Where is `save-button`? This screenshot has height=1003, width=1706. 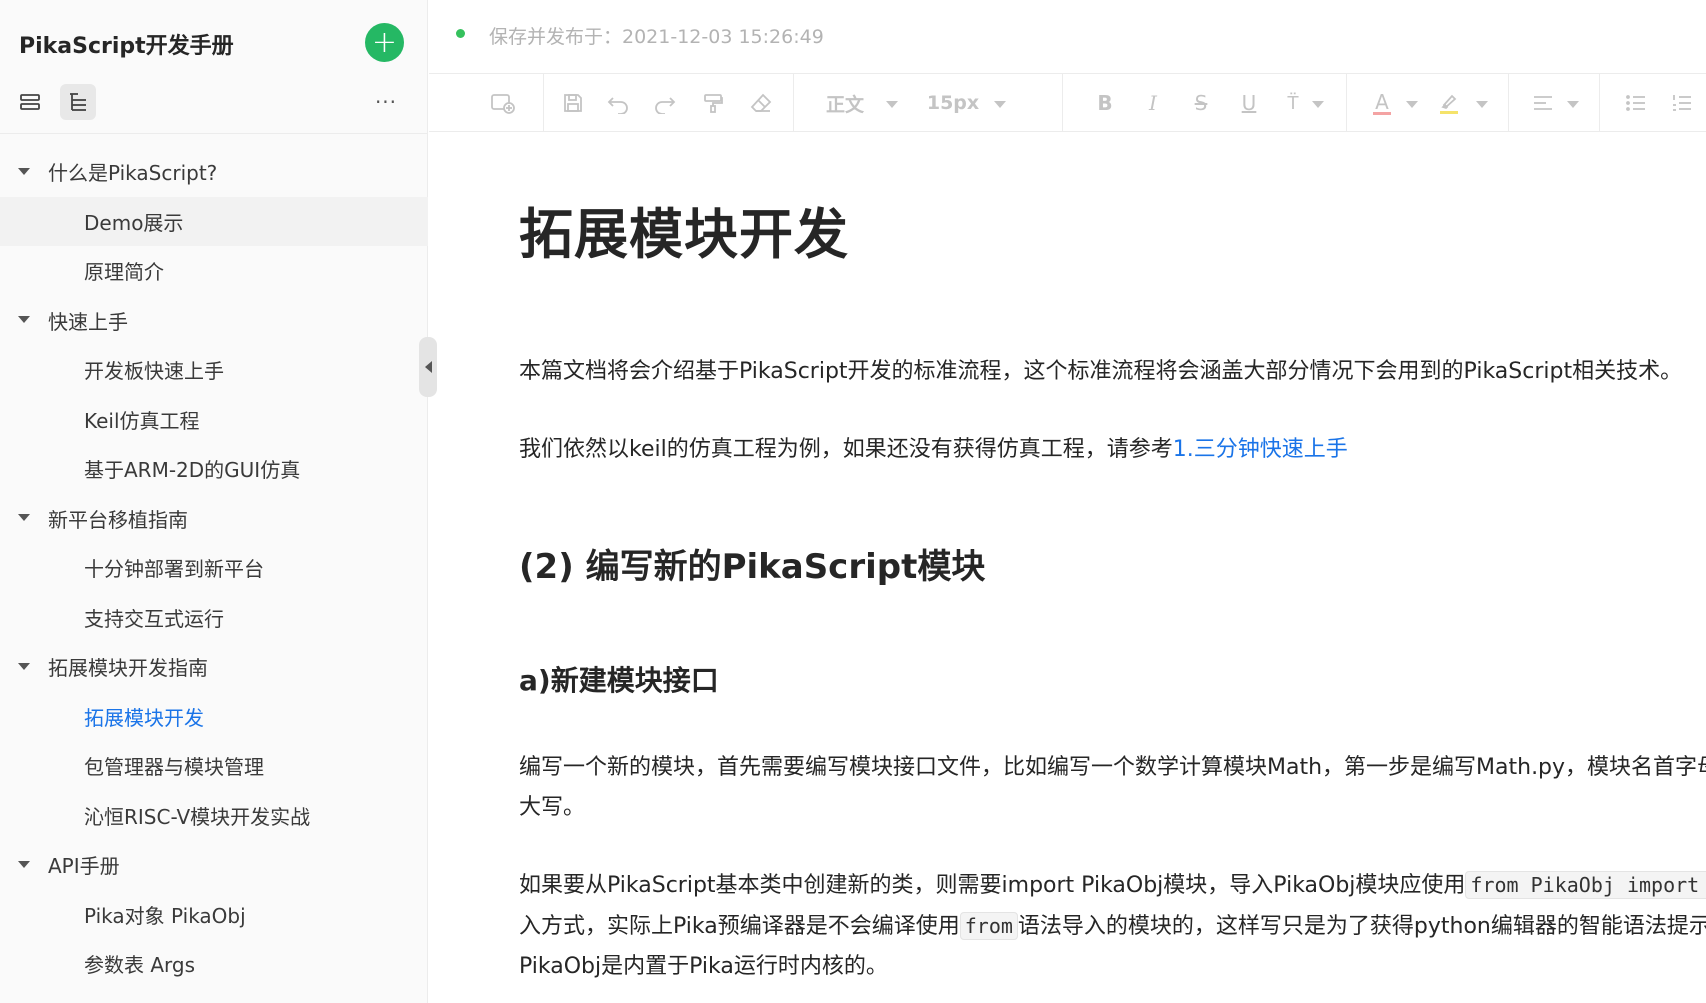 save-button is located at coordinates (573, 103).